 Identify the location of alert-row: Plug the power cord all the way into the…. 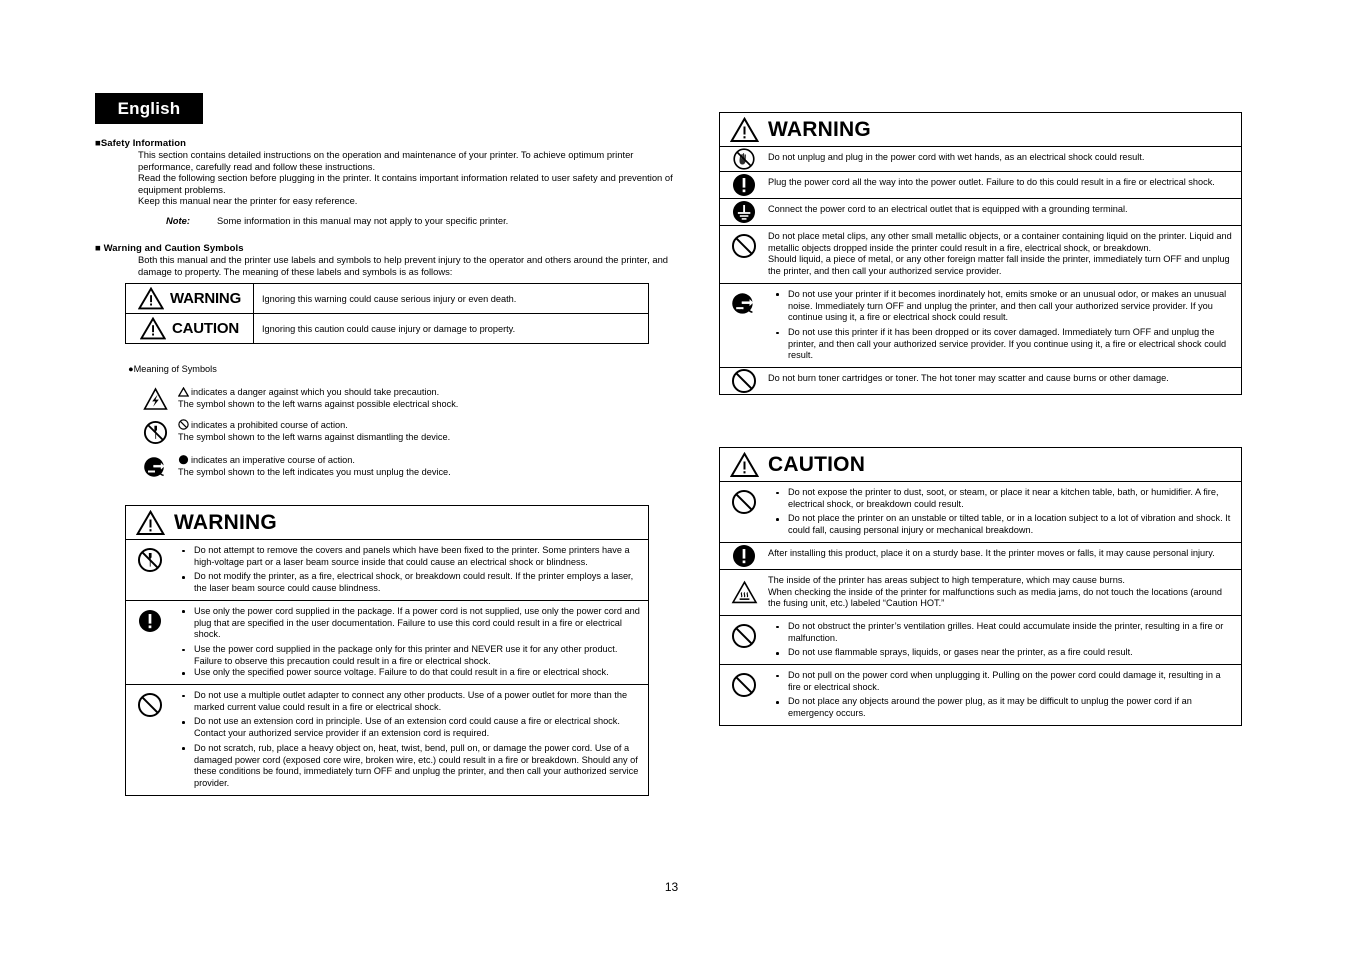
(980, 185).